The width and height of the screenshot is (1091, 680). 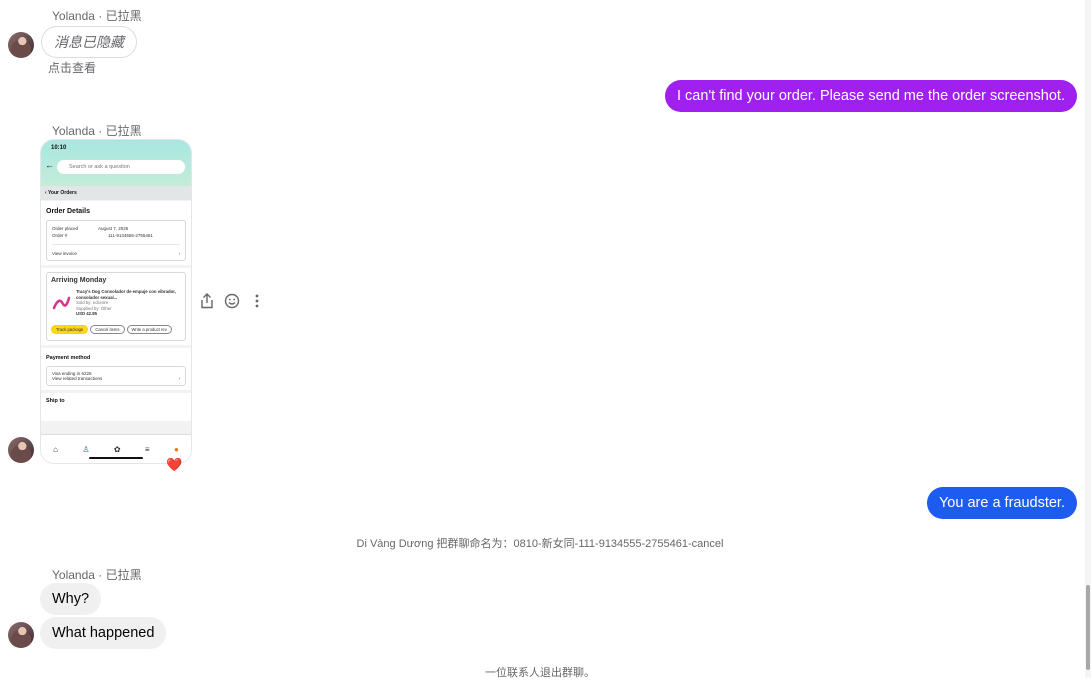 What do you see at coordinates (61, 302) in the screenshot?
I see `product-thumbnail` at bounding box center [61, 302].